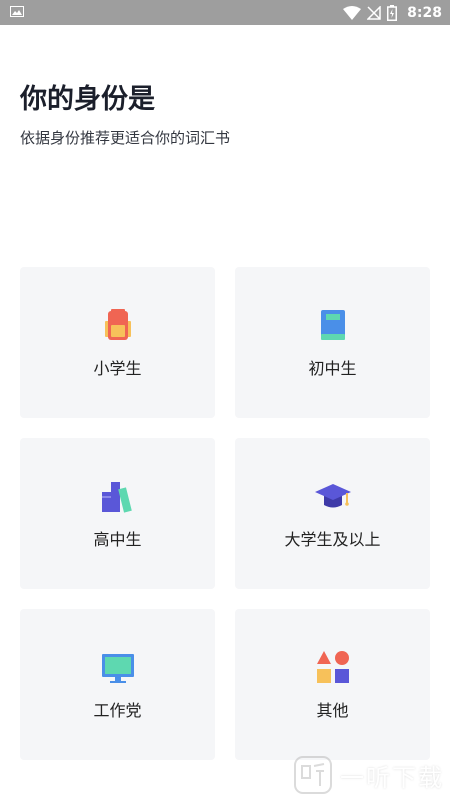 This screenshot has height=800, width=450. I want to click on shapes-icon, so click(333, 667).